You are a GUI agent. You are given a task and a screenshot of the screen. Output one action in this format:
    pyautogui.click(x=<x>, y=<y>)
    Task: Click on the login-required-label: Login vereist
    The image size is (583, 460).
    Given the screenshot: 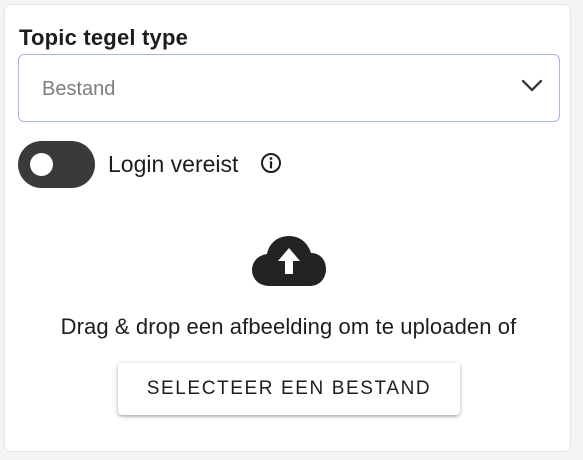 What is the action you would take?
    pyautogui.click(x=173, y=164)
    